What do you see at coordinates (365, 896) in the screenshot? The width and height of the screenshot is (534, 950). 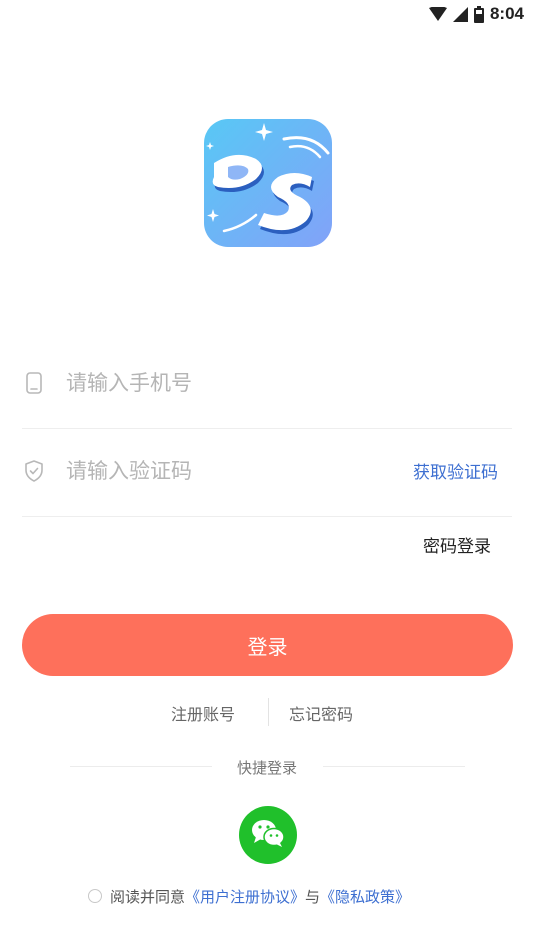 I see `privacy-link: 《隐私政策》` at bounding box center [365, 896].